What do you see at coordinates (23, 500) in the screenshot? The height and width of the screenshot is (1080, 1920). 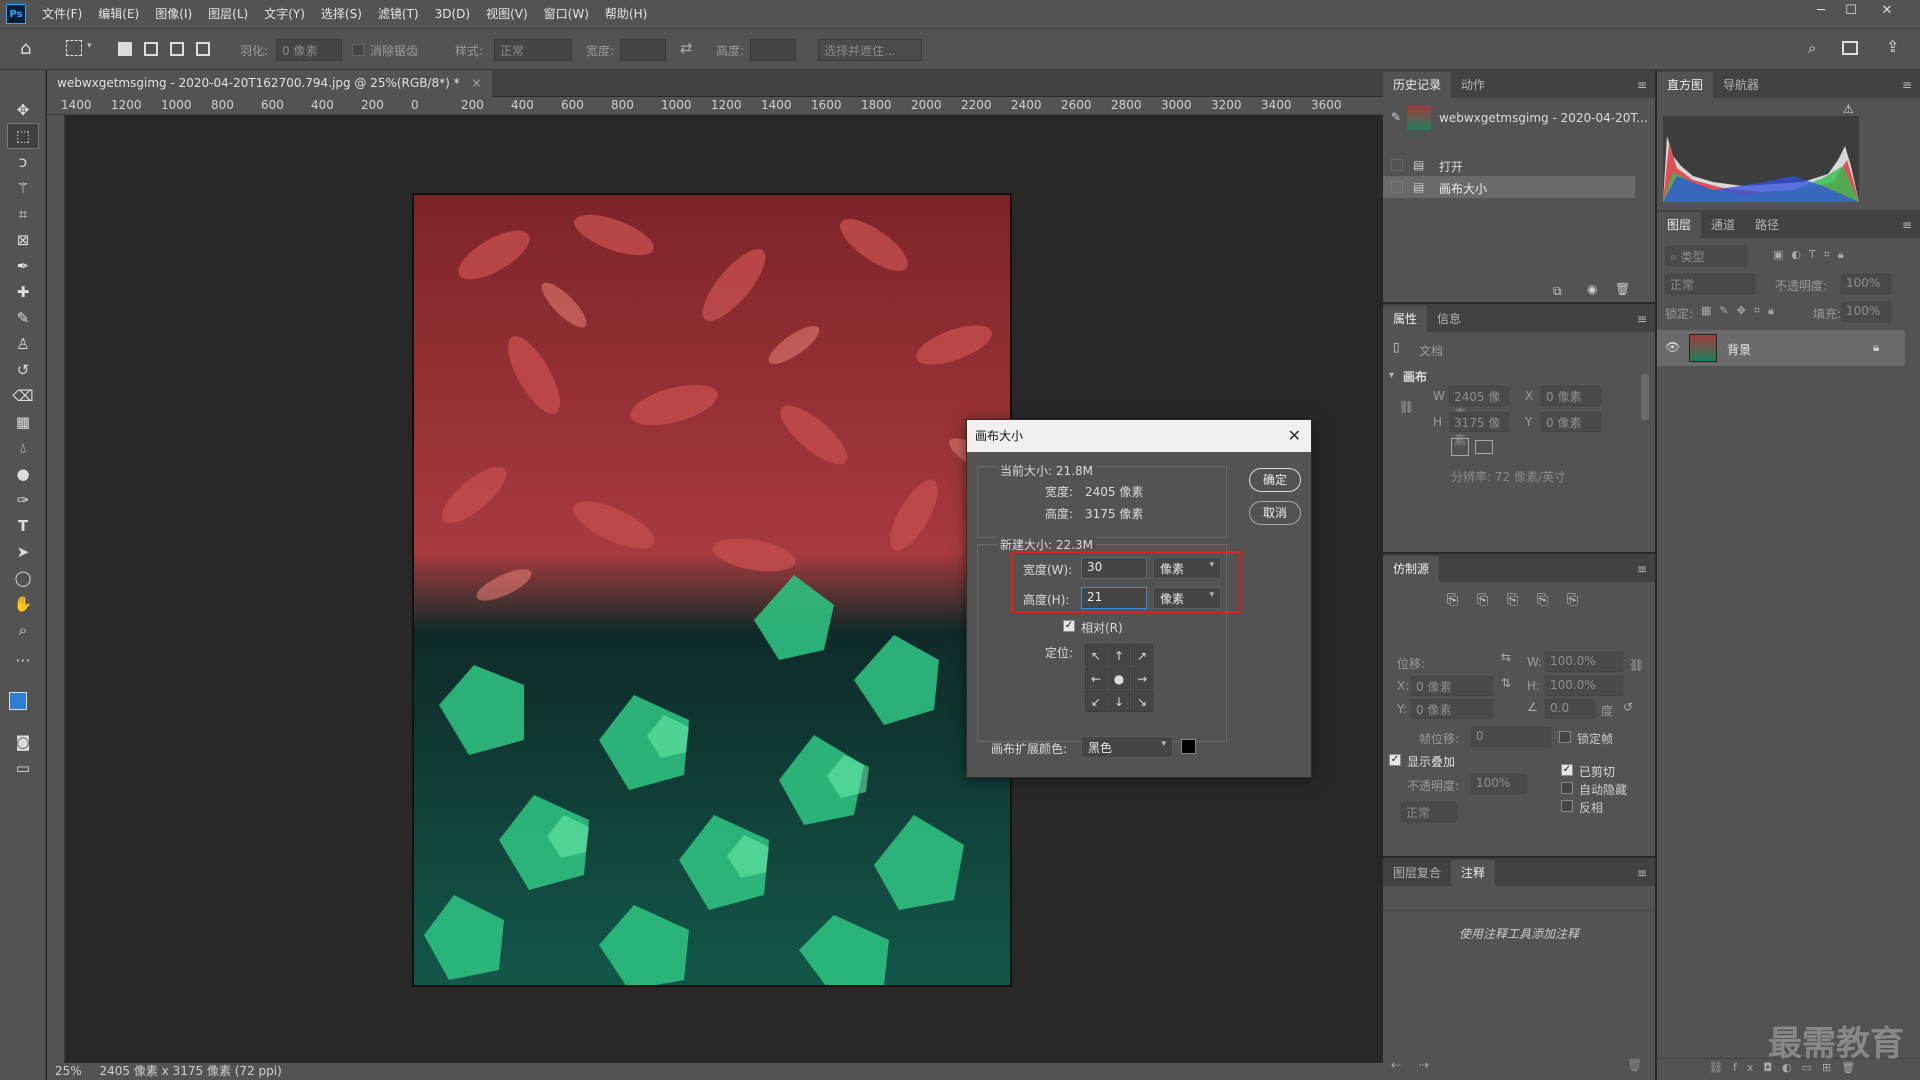 I see `pen-tool-icon: ✑` at bounding box center [23, 500].